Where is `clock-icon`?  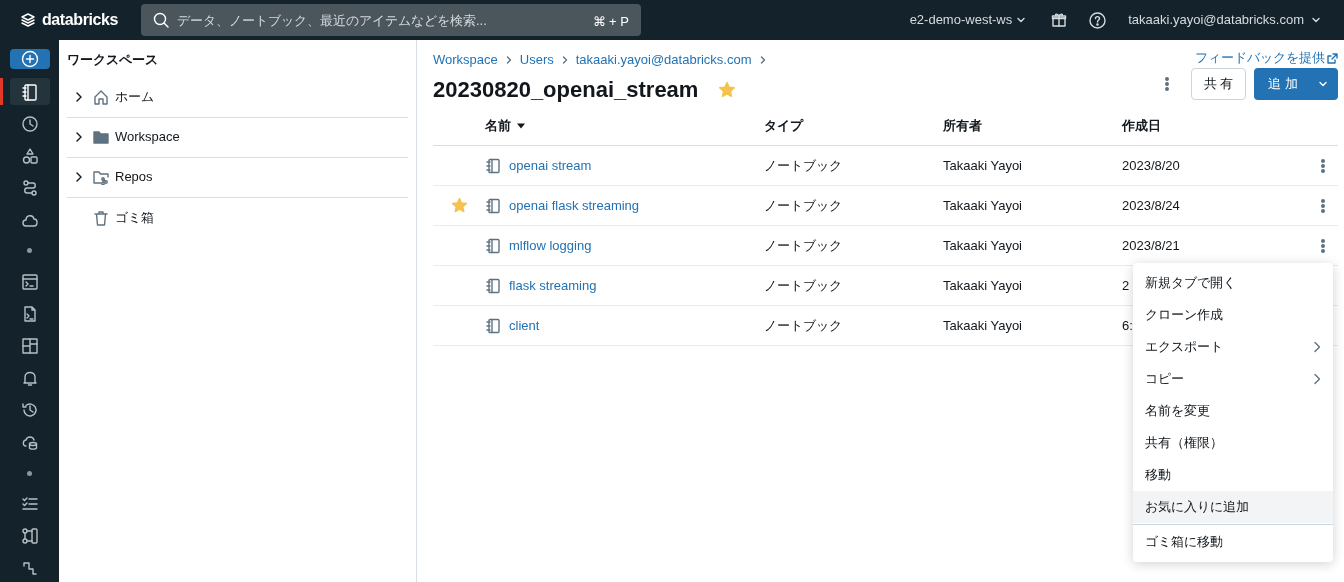
clock-icon is located at coordinates (29, 123).